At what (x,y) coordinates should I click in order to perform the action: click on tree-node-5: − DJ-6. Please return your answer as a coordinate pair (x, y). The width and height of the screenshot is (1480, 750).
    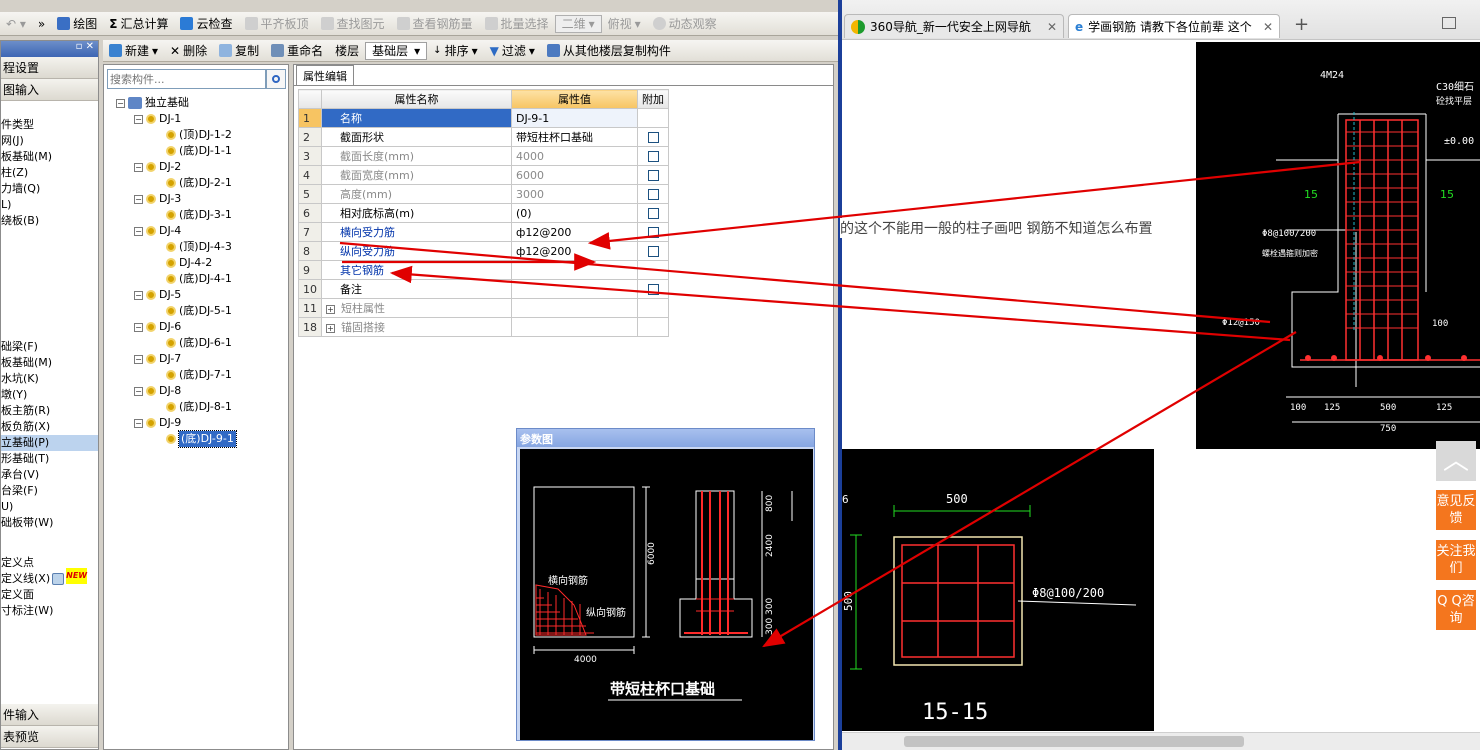
    Looking at the image, I should click on (157, 327).